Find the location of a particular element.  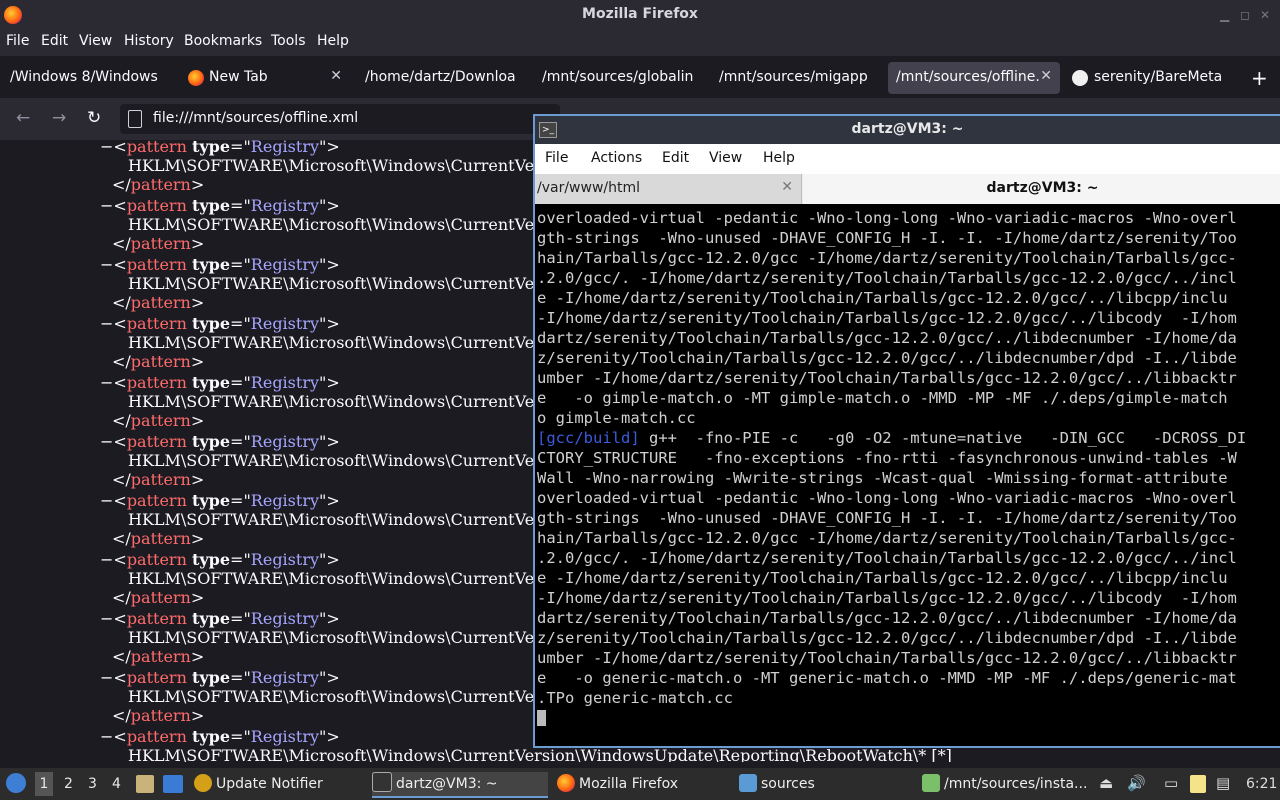

tab-serenity: serenity/BareMeta is located at coordinates (1152, 78).